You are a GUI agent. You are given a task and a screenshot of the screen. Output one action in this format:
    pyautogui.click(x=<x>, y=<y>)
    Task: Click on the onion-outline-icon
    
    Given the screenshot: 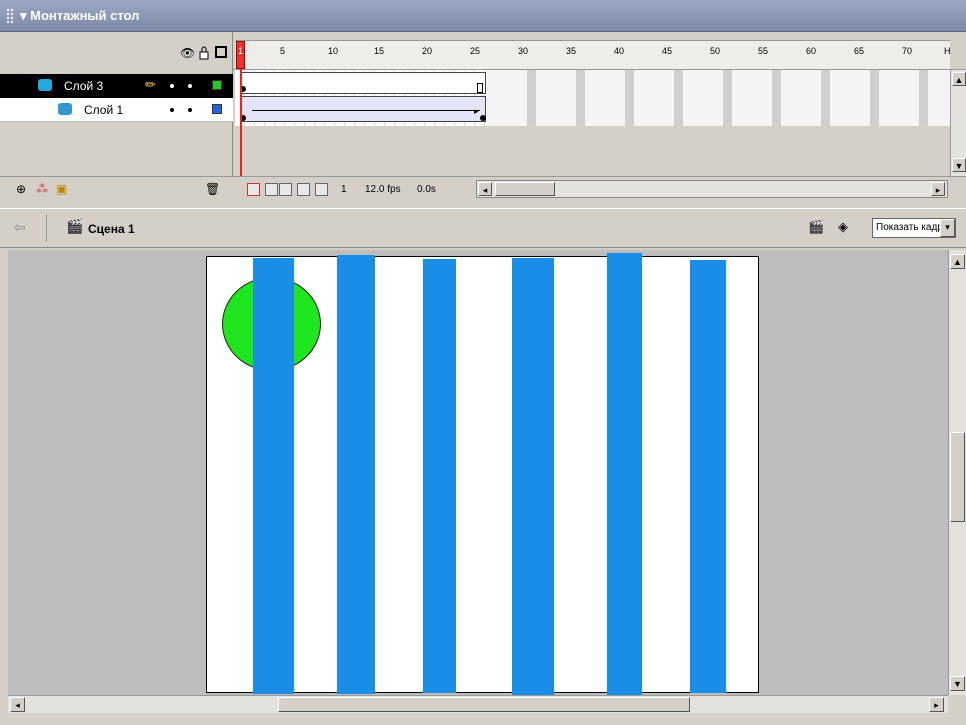 What is the action you would take?
    pyautogui.click(x=285, y=189)
    